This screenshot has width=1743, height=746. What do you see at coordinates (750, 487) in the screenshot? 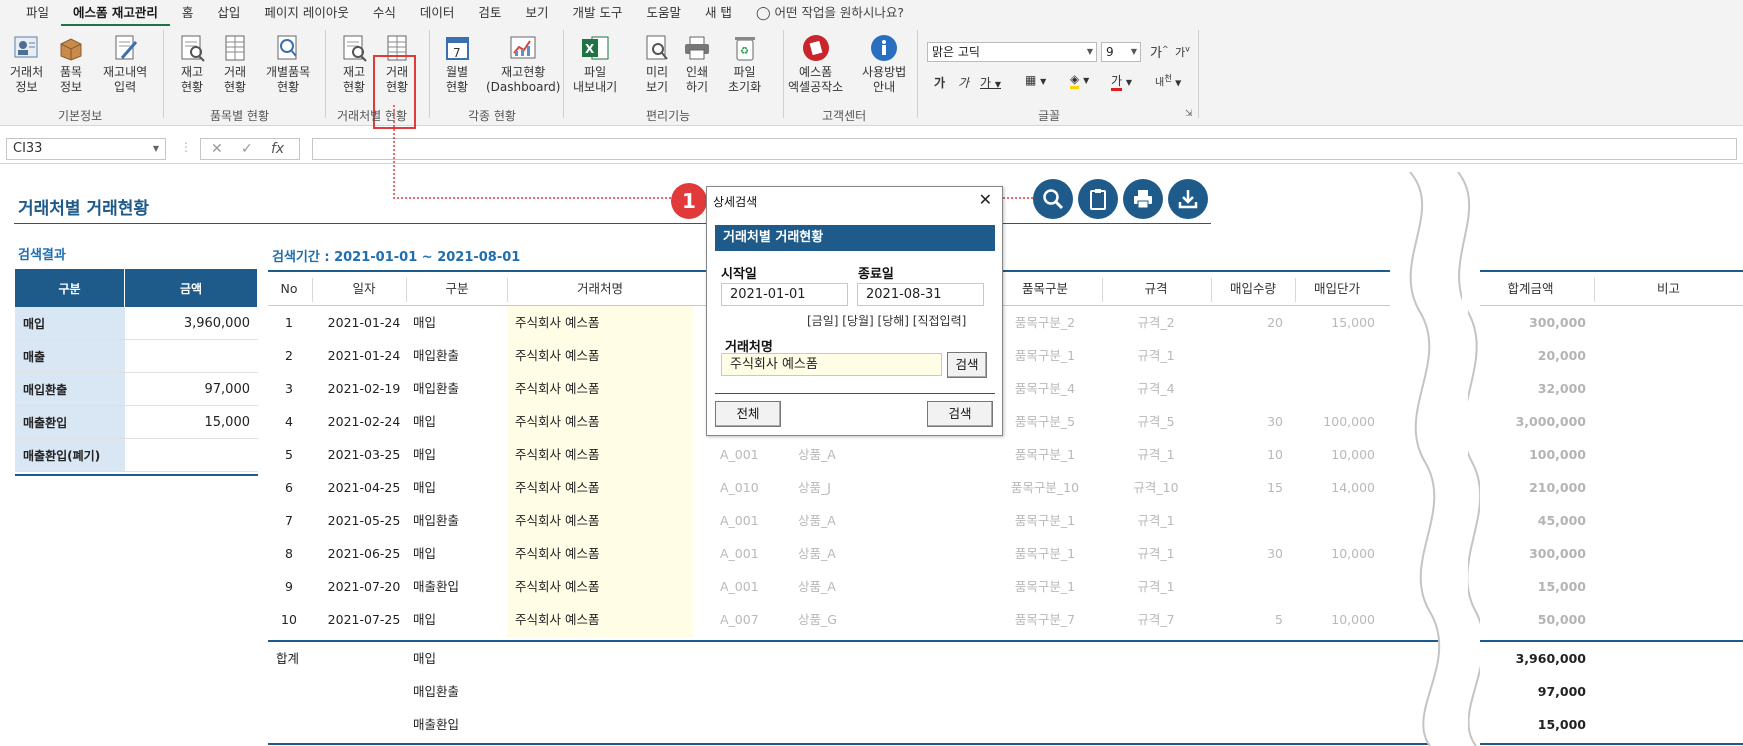
I see `cell-item-code: A_010` at bounding box center [750, 487].